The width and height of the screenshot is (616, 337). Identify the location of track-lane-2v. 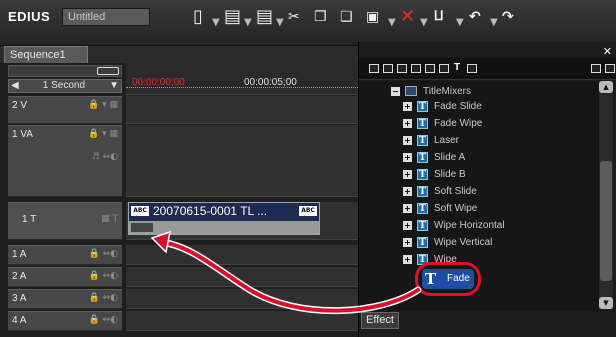
(243, 110).